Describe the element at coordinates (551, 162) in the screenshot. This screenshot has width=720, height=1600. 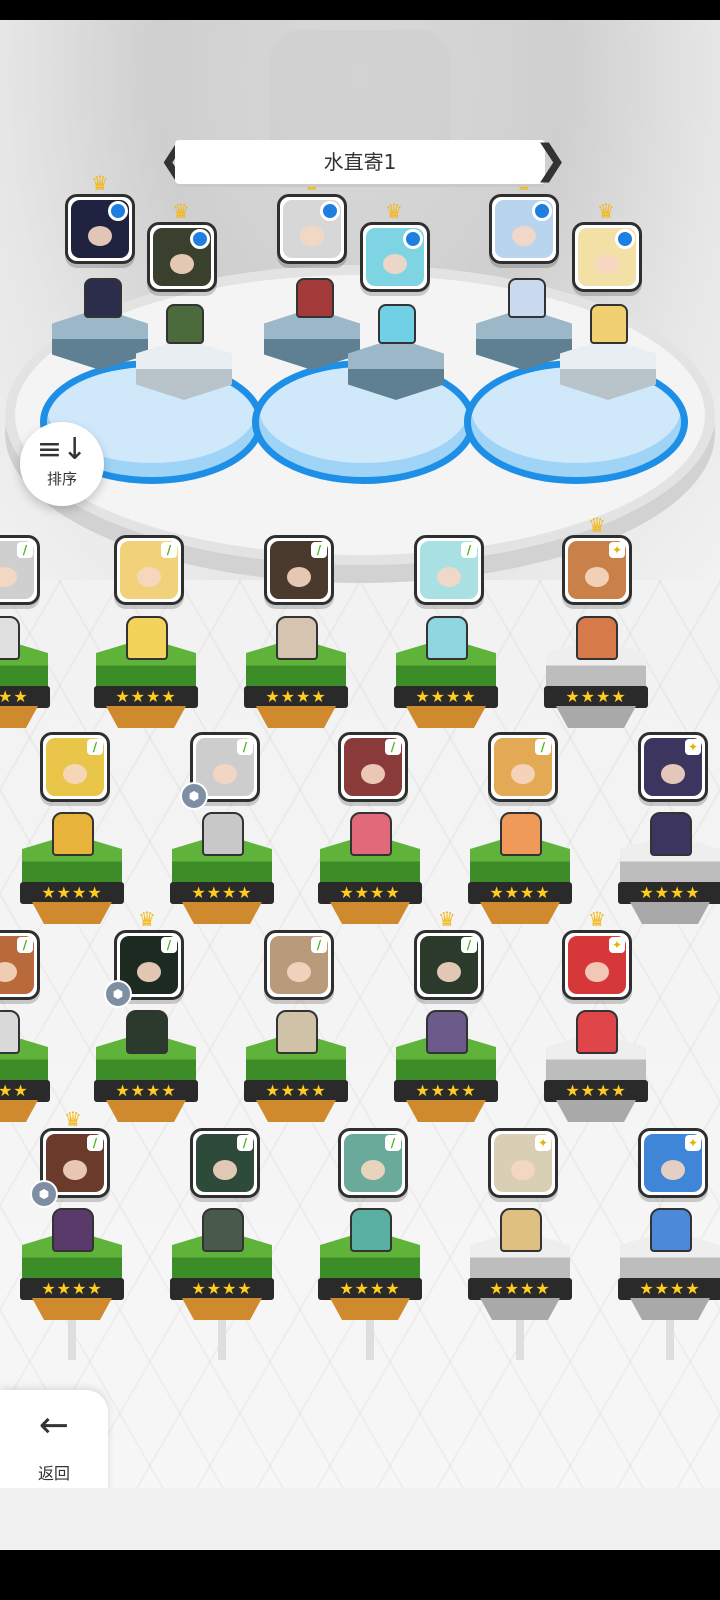
I see `next-team-button: ❯` at that location.